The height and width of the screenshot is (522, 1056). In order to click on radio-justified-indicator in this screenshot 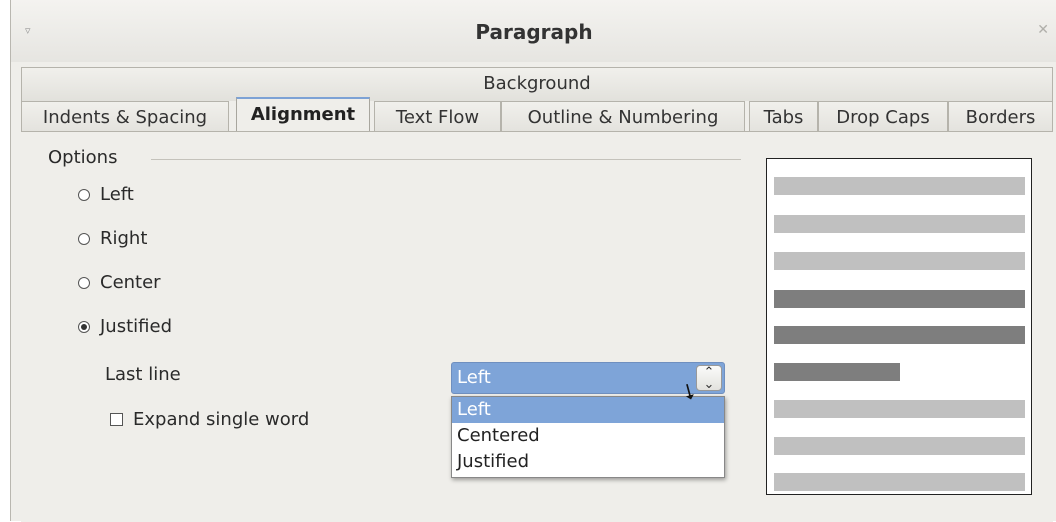, I will do `click(84, 326)`.